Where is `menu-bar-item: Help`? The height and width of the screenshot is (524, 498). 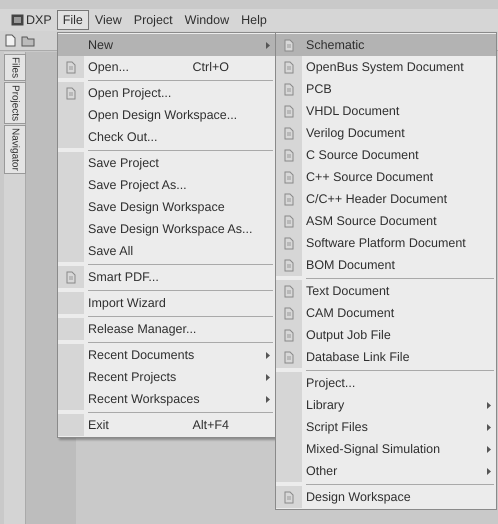 menu-bar-item: Help is located at coordinates (254, 20).